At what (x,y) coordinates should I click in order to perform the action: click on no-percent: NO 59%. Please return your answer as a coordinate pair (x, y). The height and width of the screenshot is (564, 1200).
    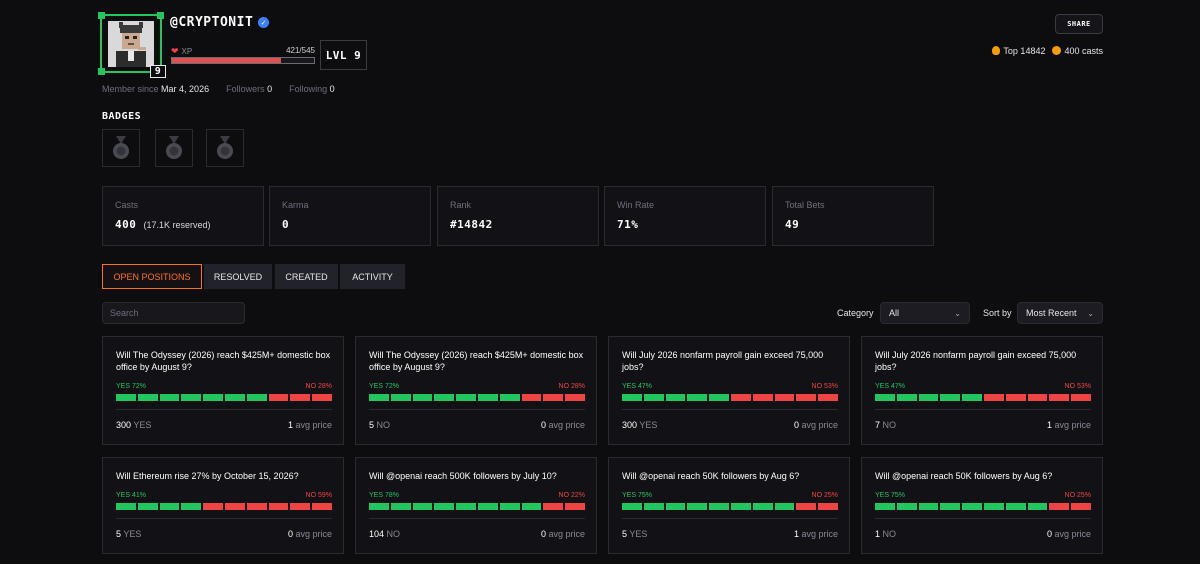
    Looking at the image, I should click on (318, 495).